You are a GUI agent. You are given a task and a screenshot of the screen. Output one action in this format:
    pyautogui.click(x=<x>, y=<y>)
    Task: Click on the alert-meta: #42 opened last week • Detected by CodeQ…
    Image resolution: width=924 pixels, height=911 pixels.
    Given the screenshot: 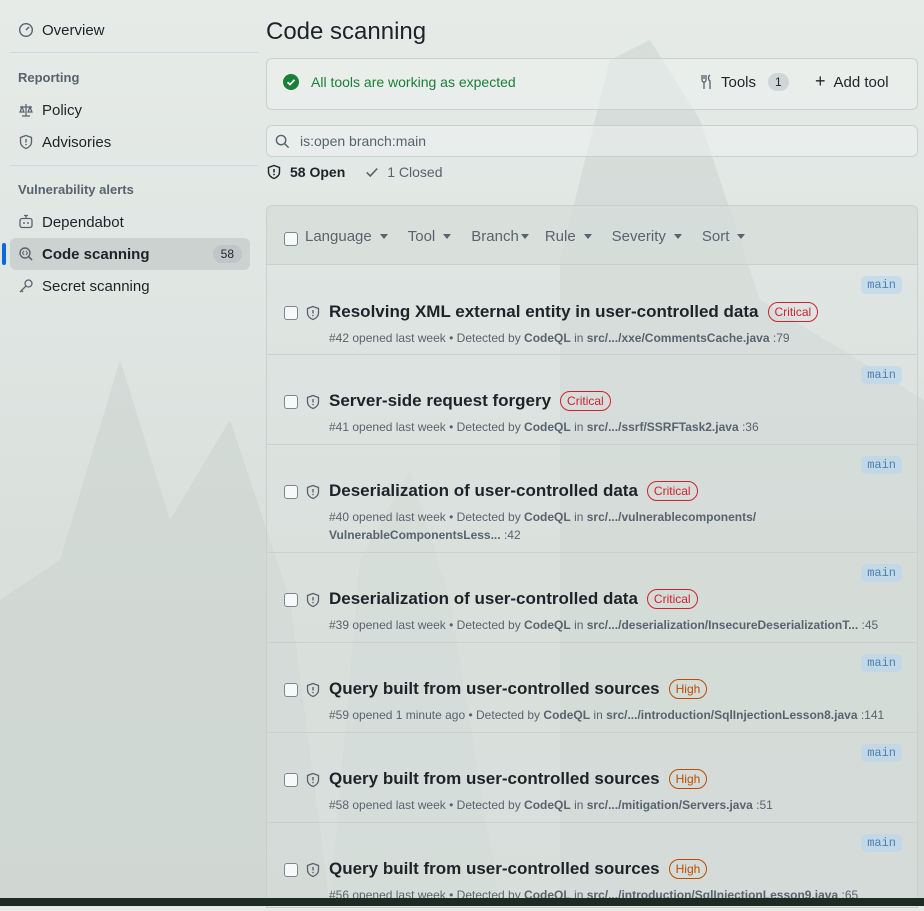 What is the action you would take?
    pyautogui.click(x=559, y=338)
    